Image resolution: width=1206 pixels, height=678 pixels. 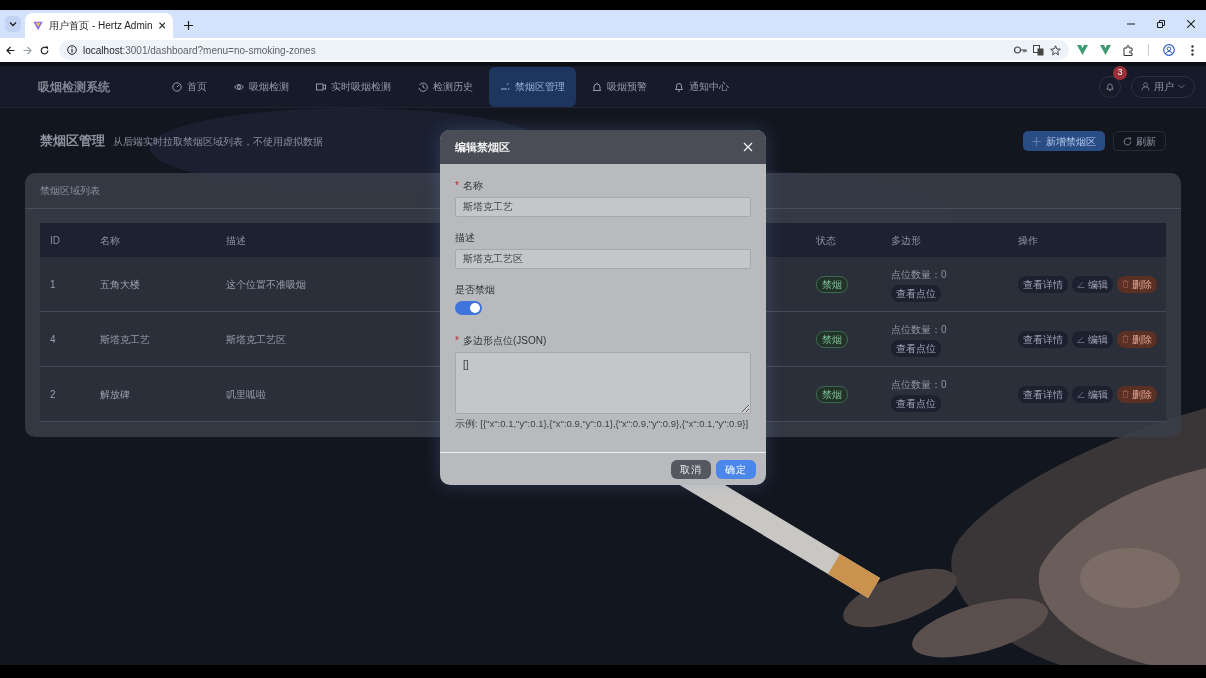 I want to click on translate-icon, so click(x=1038, y=50).